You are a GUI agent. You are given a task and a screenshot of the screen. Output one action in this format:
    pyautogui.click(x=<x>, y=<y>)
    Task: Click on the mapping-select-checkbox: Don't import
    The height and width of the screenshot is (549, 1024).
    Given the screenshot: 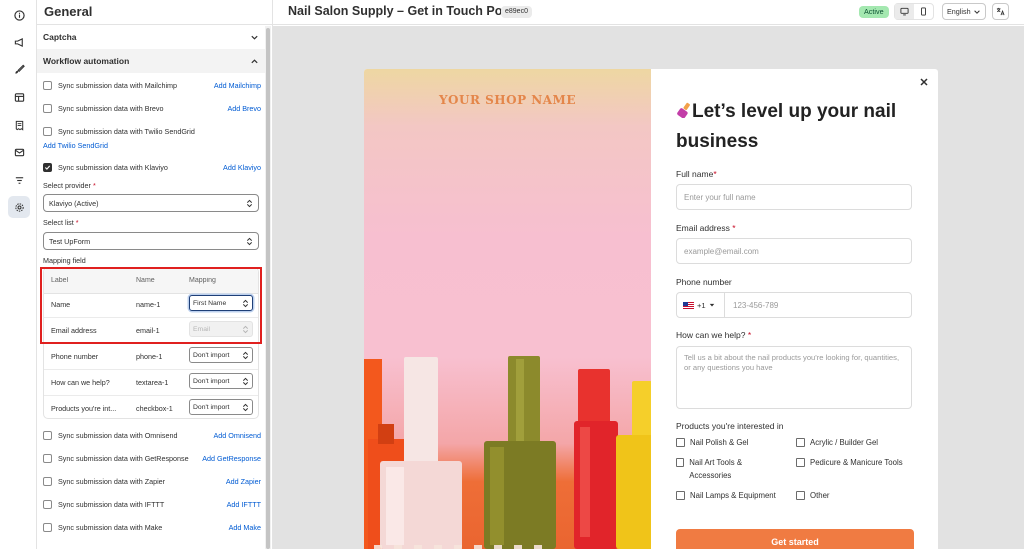 What is the action you would take?
    pyautogui.click(x=221, y=407)
    